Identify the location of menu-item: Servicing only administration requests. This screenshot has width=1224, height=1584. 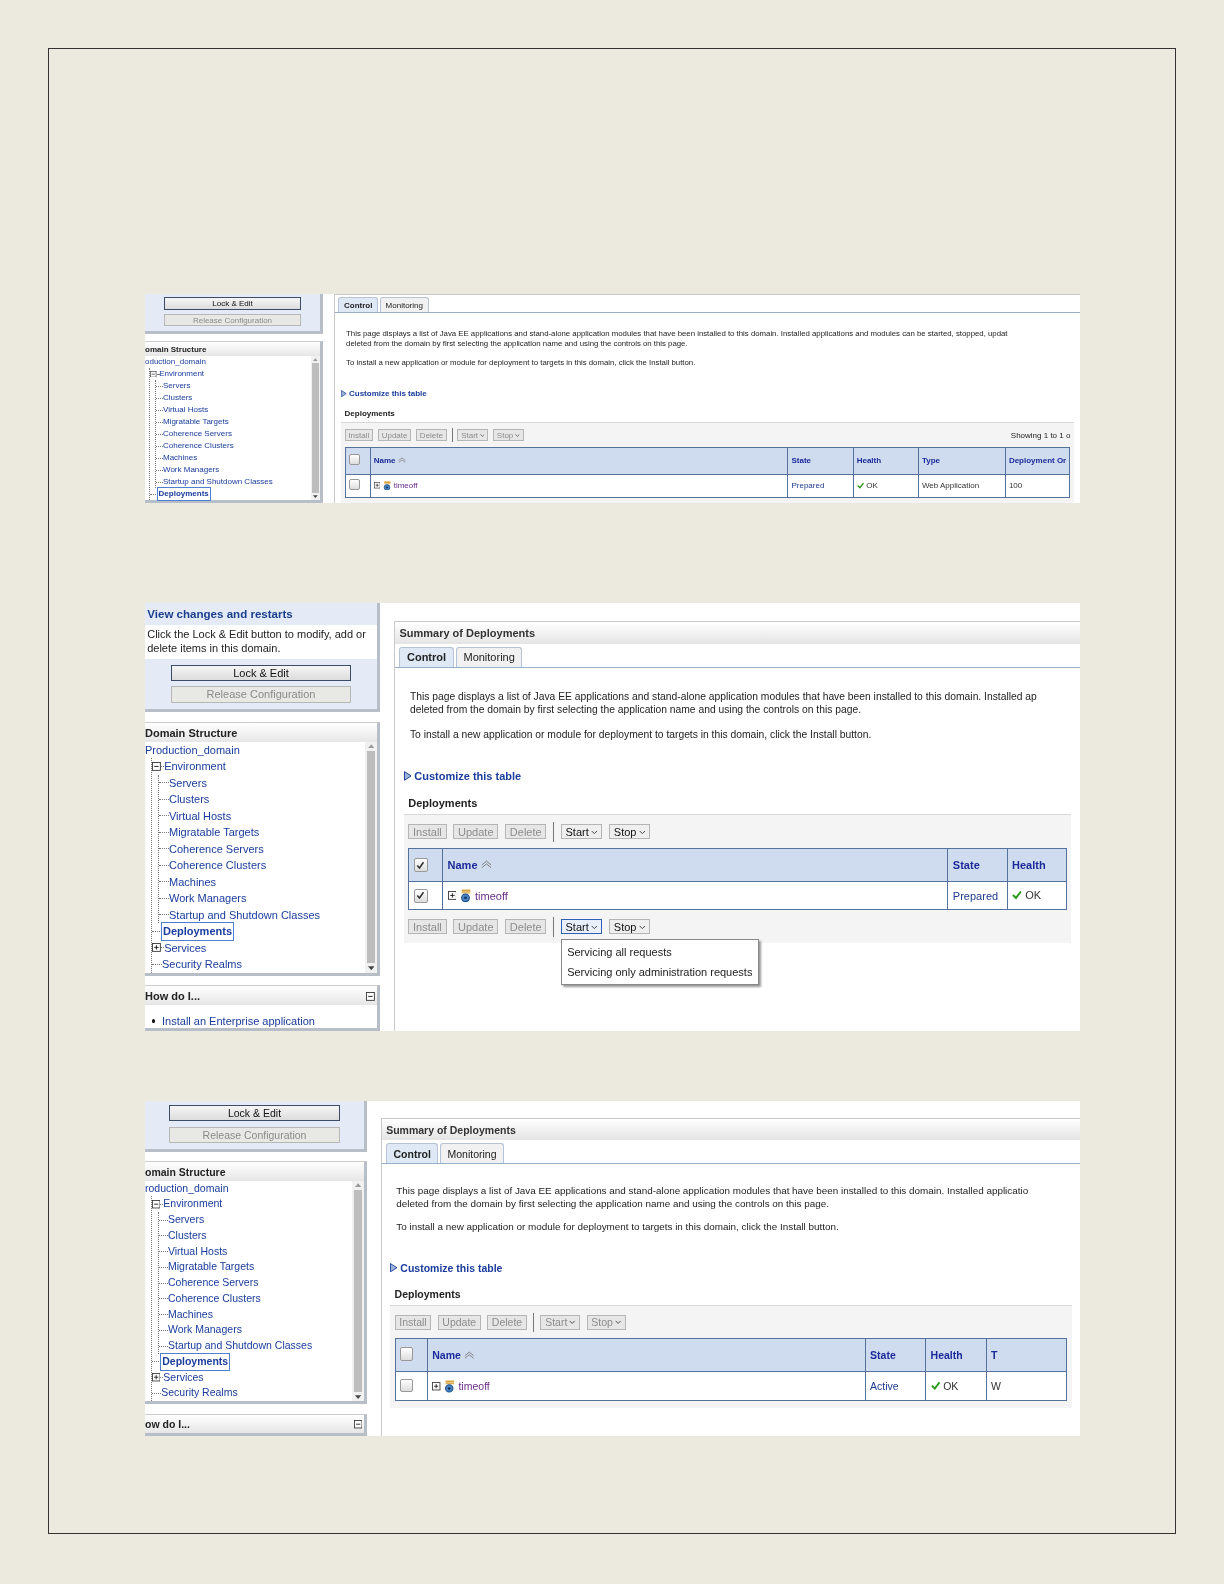
(659, 971).